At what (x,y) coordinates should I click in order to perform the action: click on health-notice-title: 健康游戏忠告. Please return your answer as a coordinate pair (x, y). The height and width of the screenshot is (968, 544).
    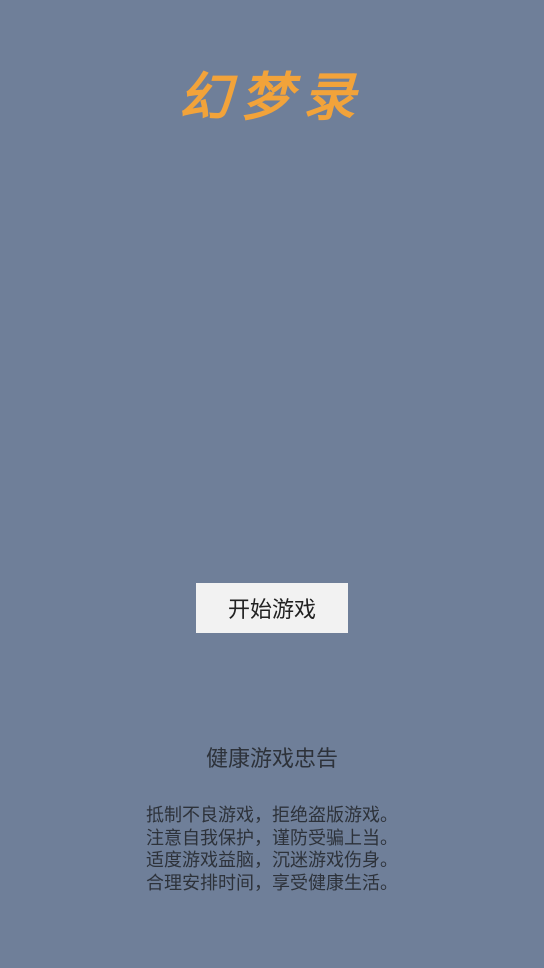
    Looking at the image, I should click on (271, 759).